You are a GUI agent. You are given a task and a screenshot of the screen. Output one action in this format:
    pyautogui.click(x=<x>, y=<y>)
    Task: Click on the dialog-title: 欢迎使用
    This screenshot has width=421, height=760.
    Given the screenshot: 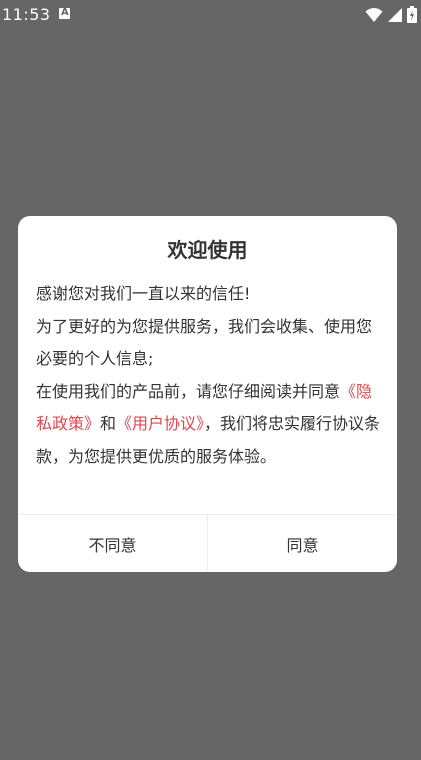 What is the action you would take?
    pyautogui.click(x=207, y=250)
    